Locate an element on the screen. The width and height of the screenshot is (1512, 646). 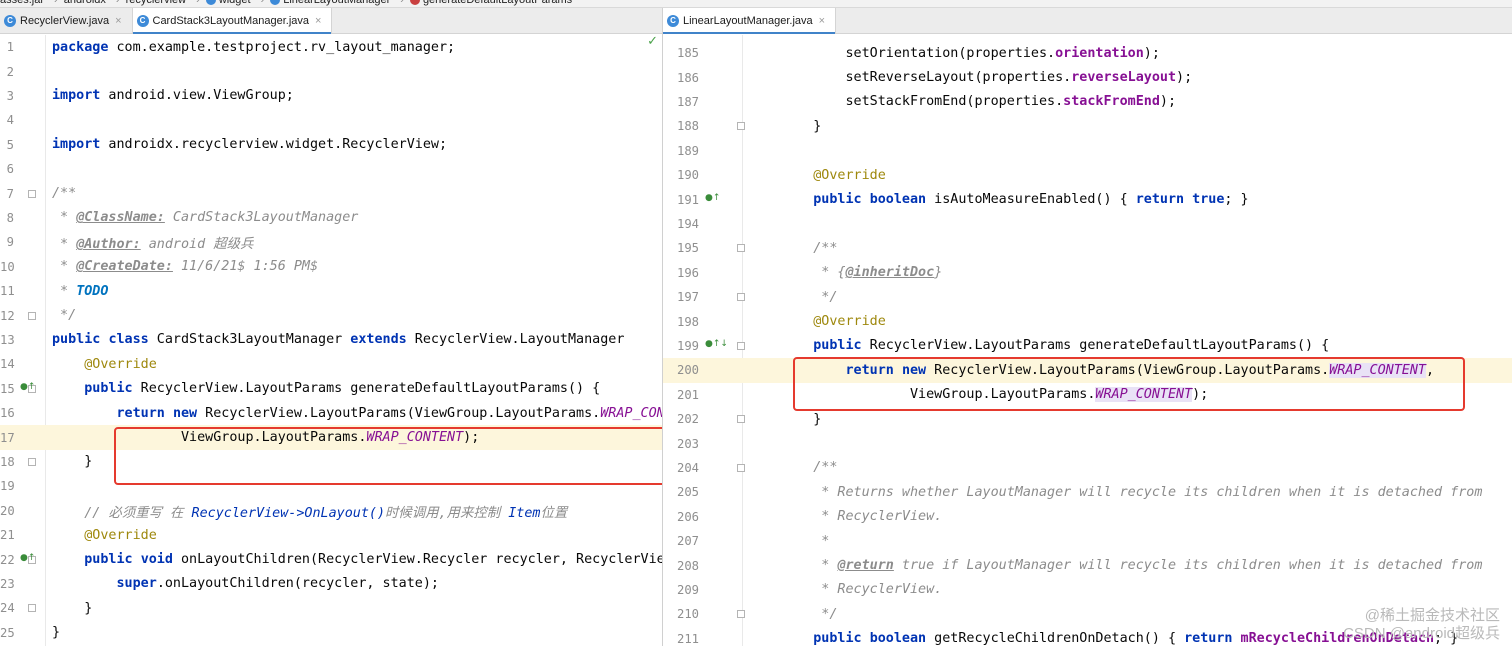
code-line: 198 @Override is located at coordinates (1087, 321).